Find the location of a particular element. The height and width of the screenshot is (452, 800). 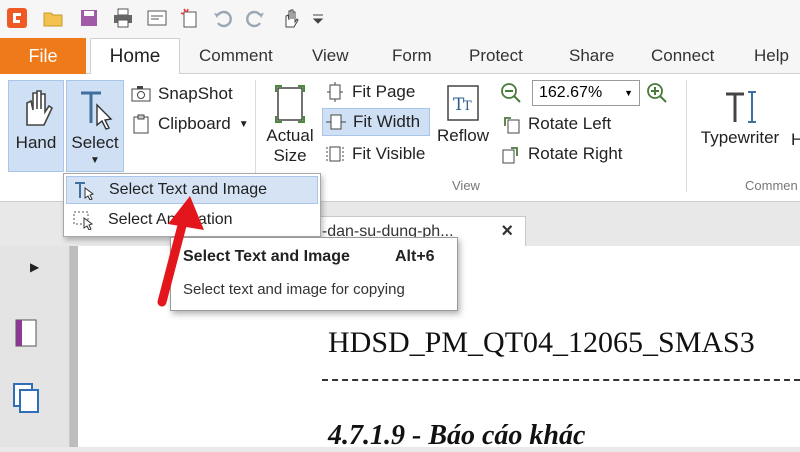

layers-icon is located at coordinates (26, 400).